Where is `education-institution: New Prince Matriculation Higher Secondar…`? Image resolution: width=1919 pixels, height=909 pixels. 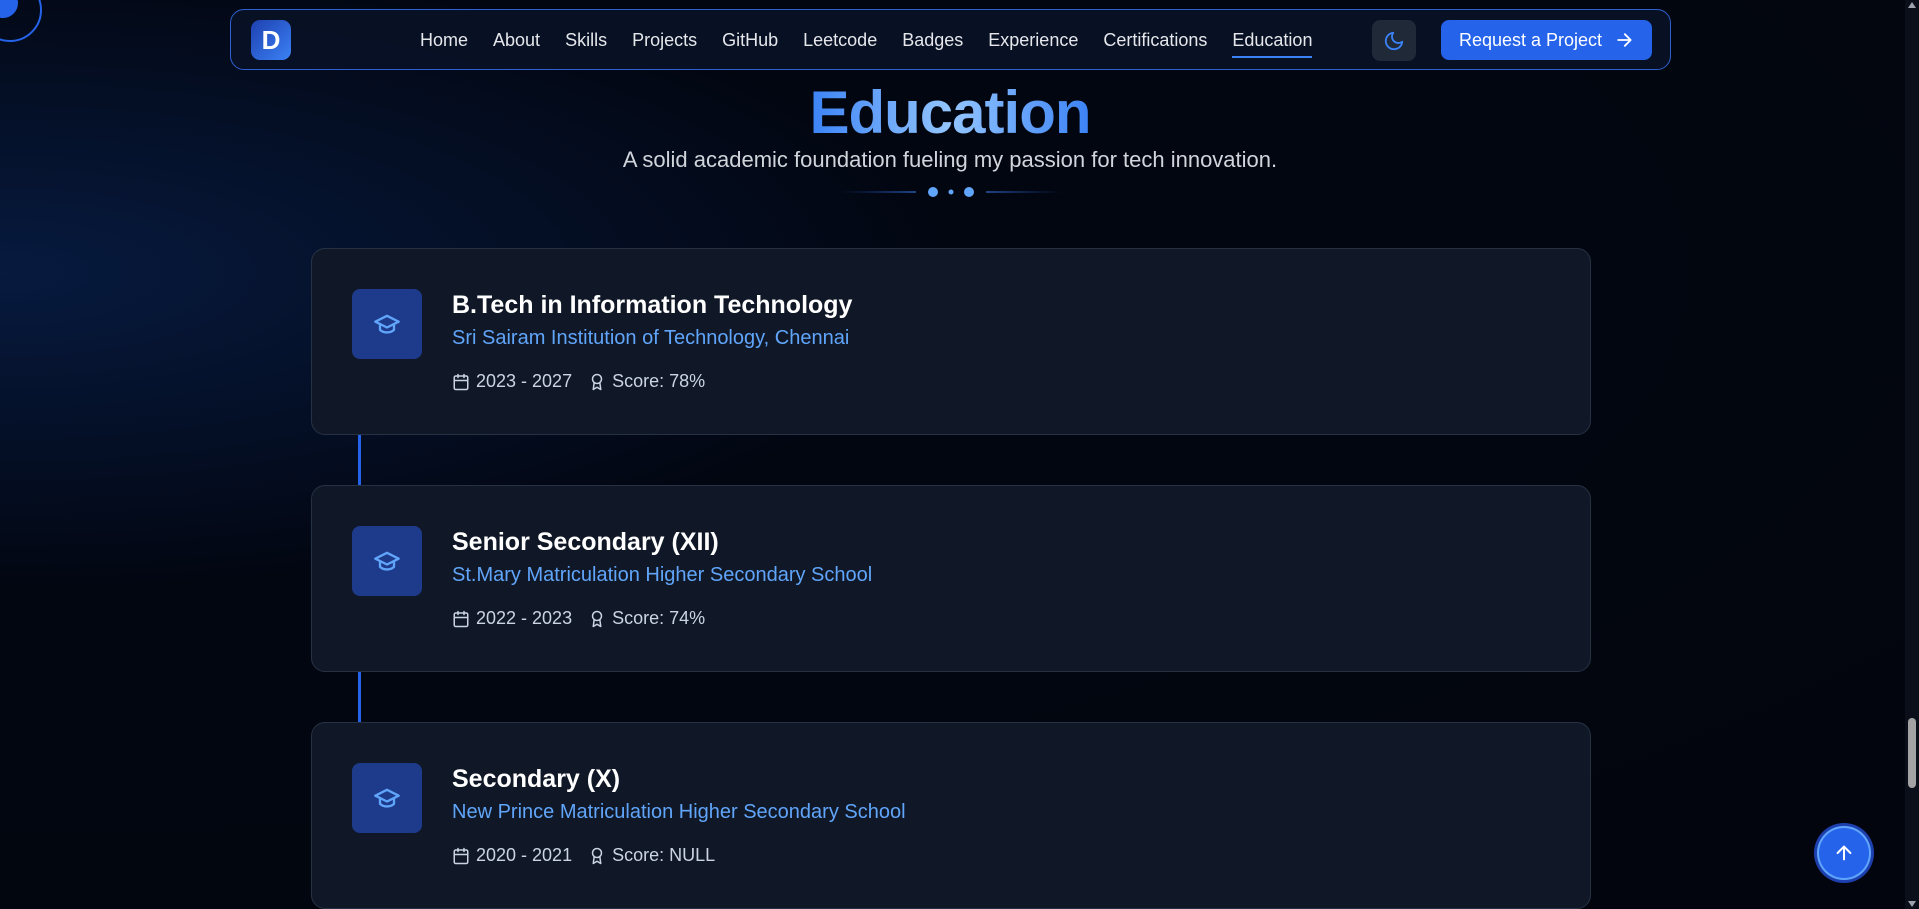 education-institution: New Prince Matriculation Higher Secondar… is located at coordinates (679, 812).